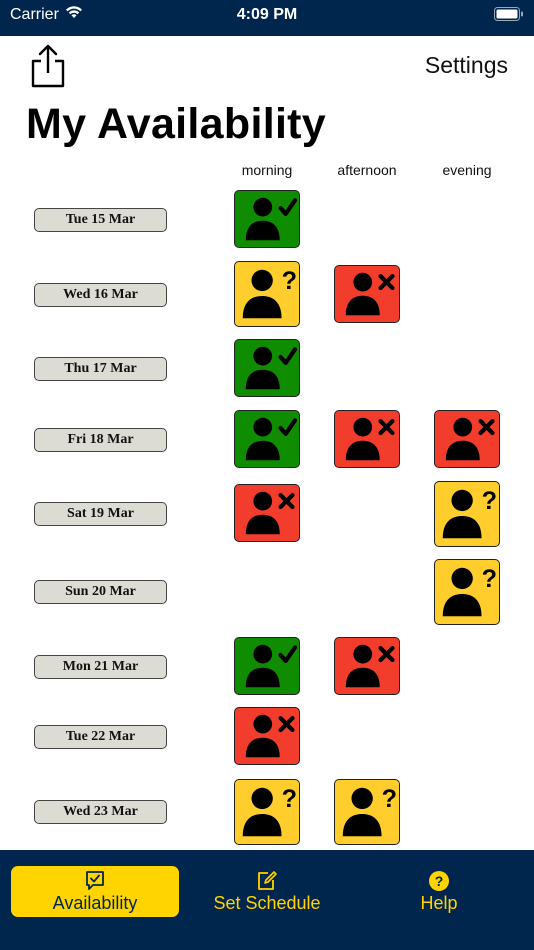 This screenshot has height=950, width=534. I want to click on date-button: Fri 18 Mar, so click(100, 440).